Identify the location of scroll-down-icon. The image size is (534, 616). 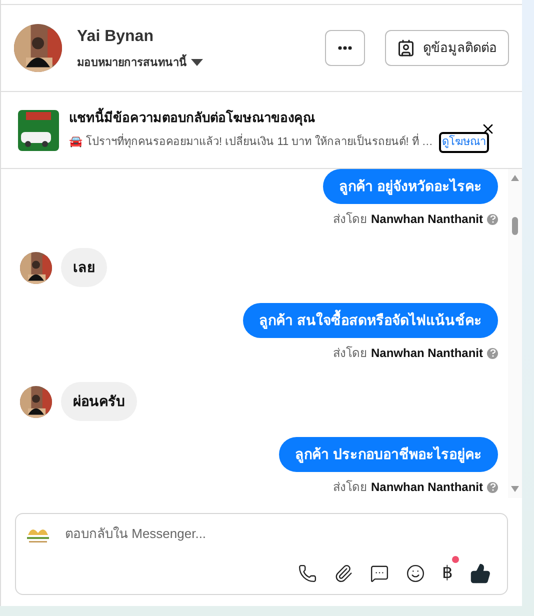
(515, 489).